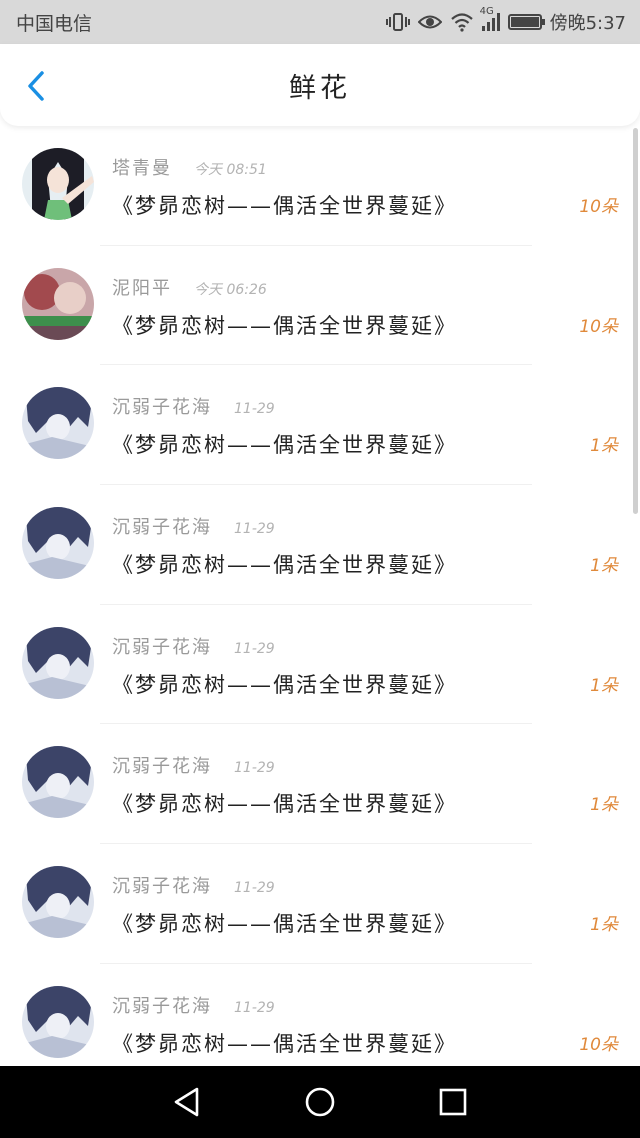  I want to click on back-button, so click(36, 86).